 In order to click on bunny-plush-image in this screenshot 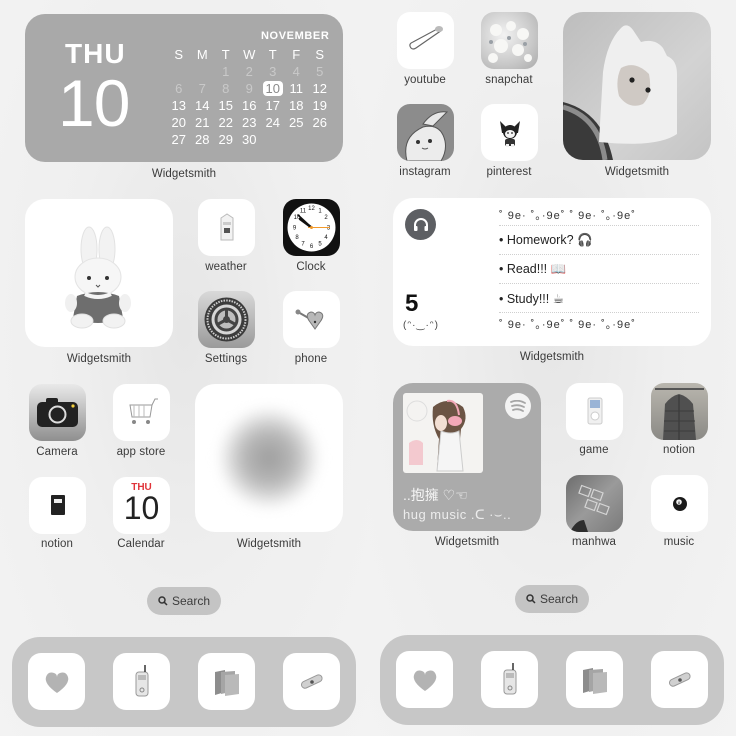, I will do `click(98, 277)`.